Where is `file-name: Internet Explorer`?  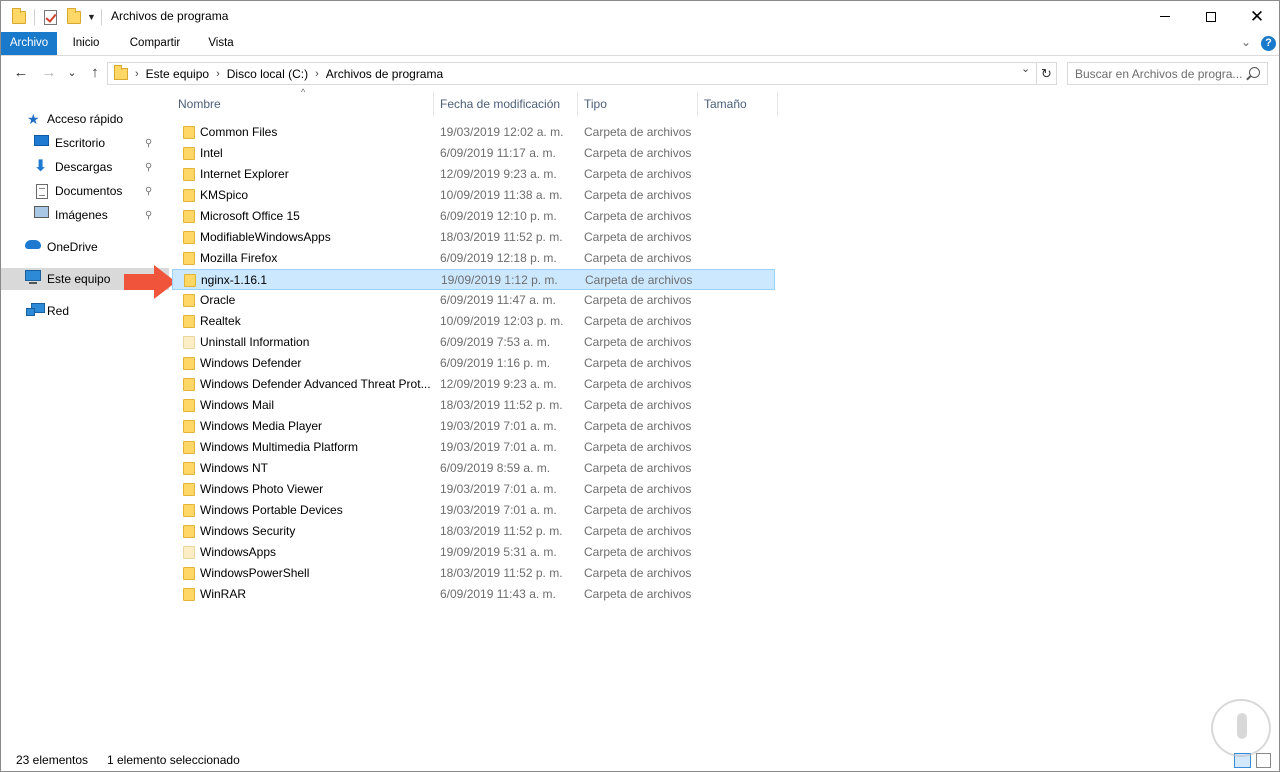
file-name: Internet Explorer is located at coordinates (244, 174).